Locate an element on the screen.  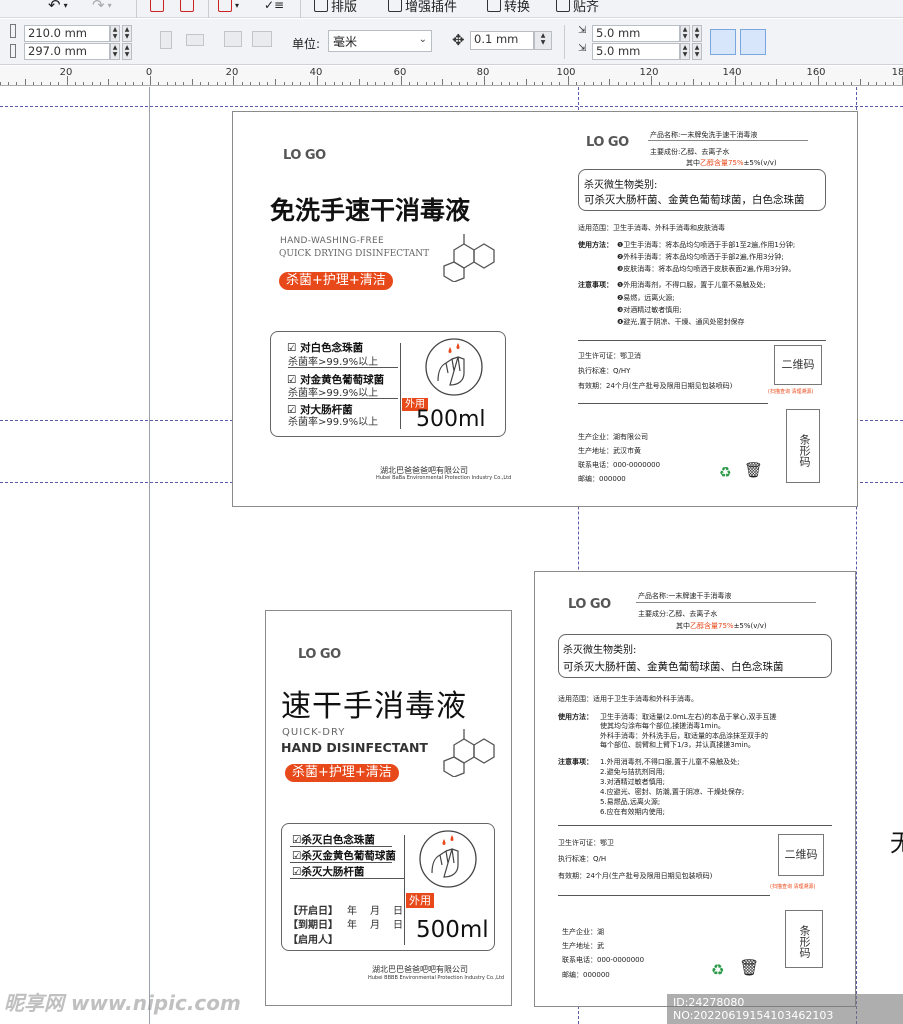
page-height-spinner: ▲ ▼ is located at coordinates (115, 51).